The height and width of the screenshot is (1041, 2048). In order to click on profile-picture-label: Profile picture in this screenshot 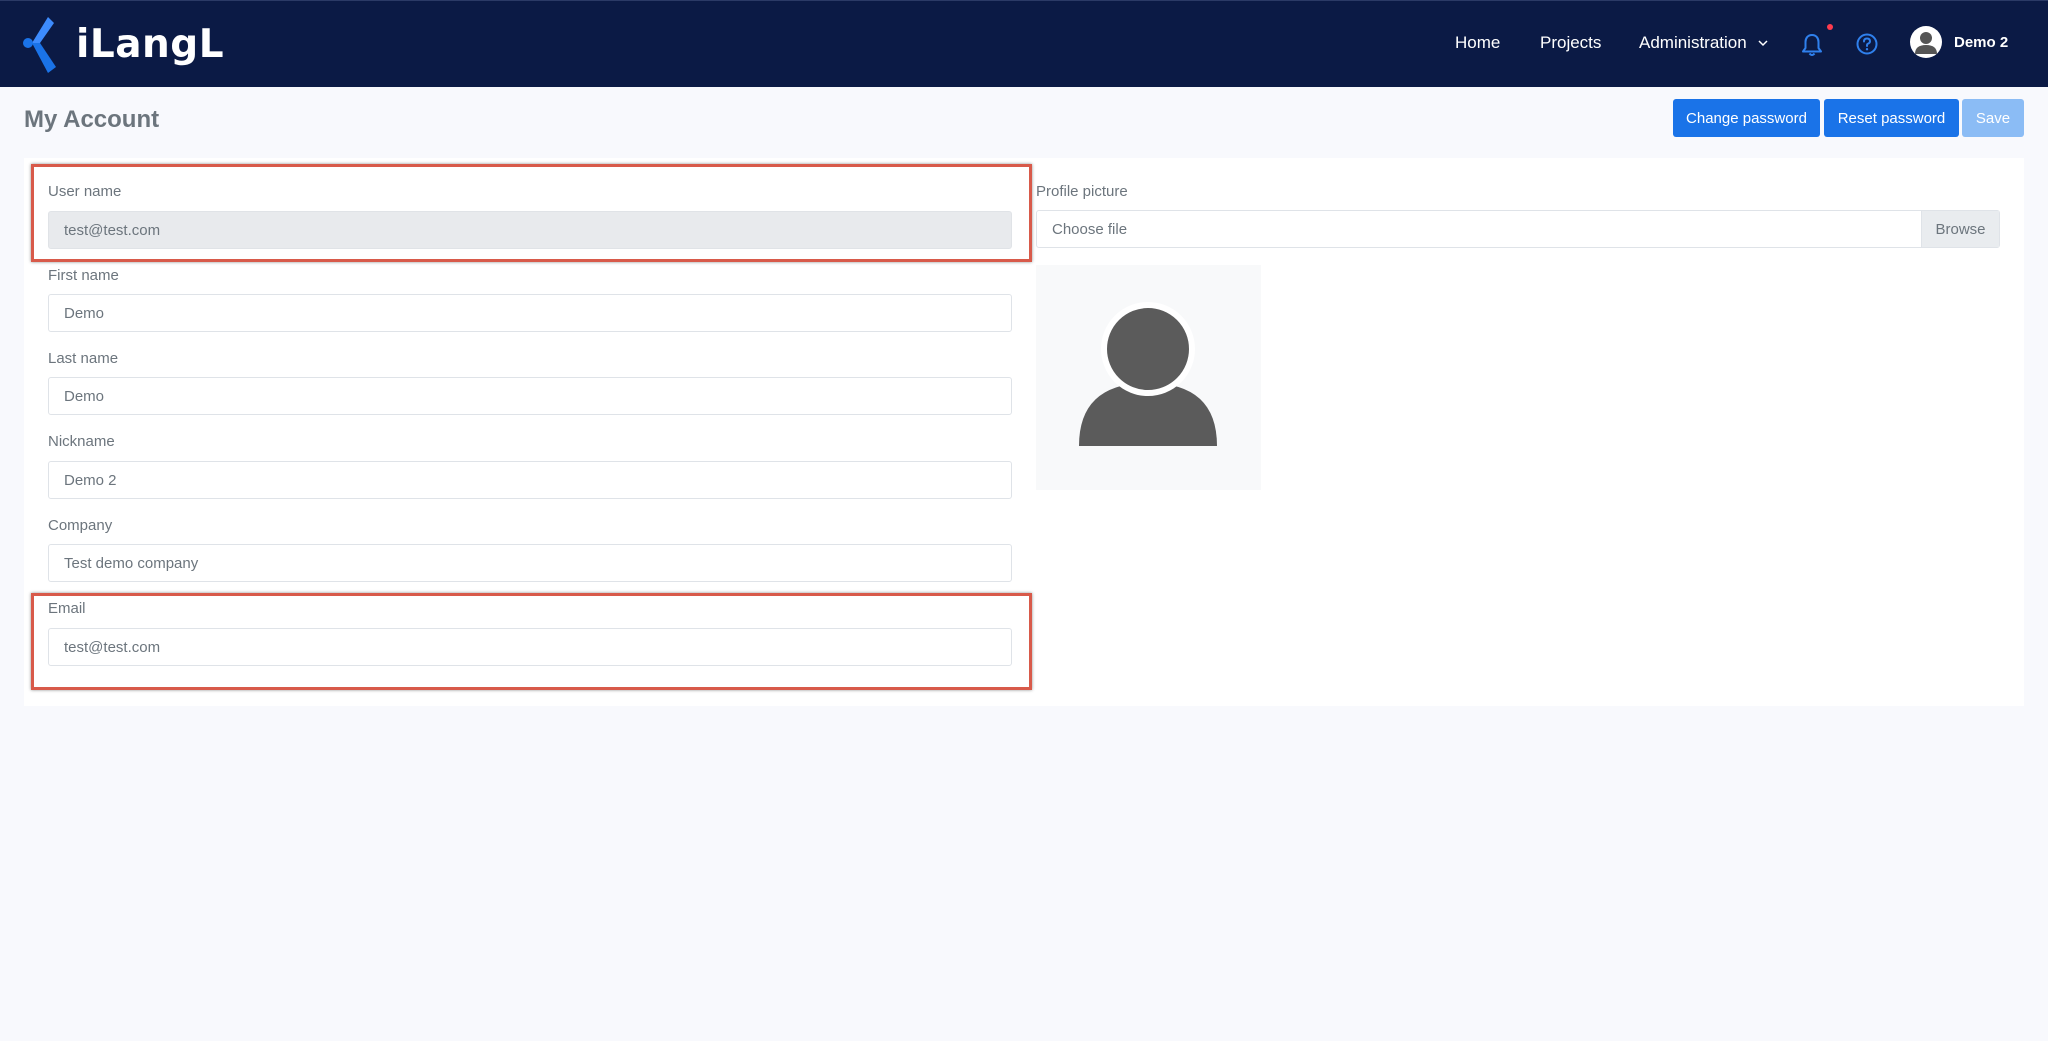, I will do `click(1082, 191)`.